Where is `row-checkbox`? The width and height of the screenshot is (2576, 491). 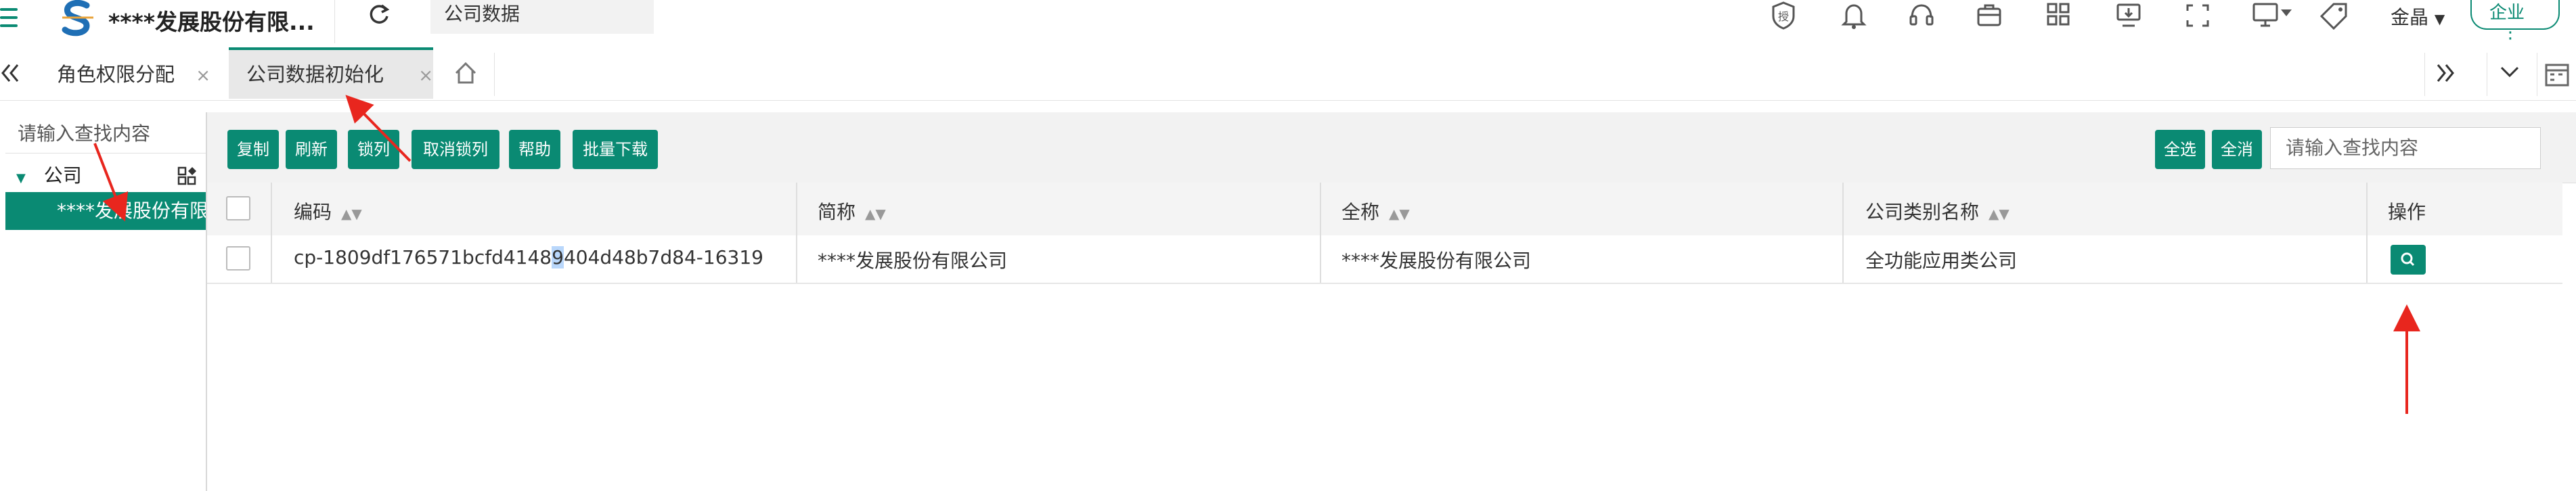
row-checkbox is located at coordinates (238, 258).